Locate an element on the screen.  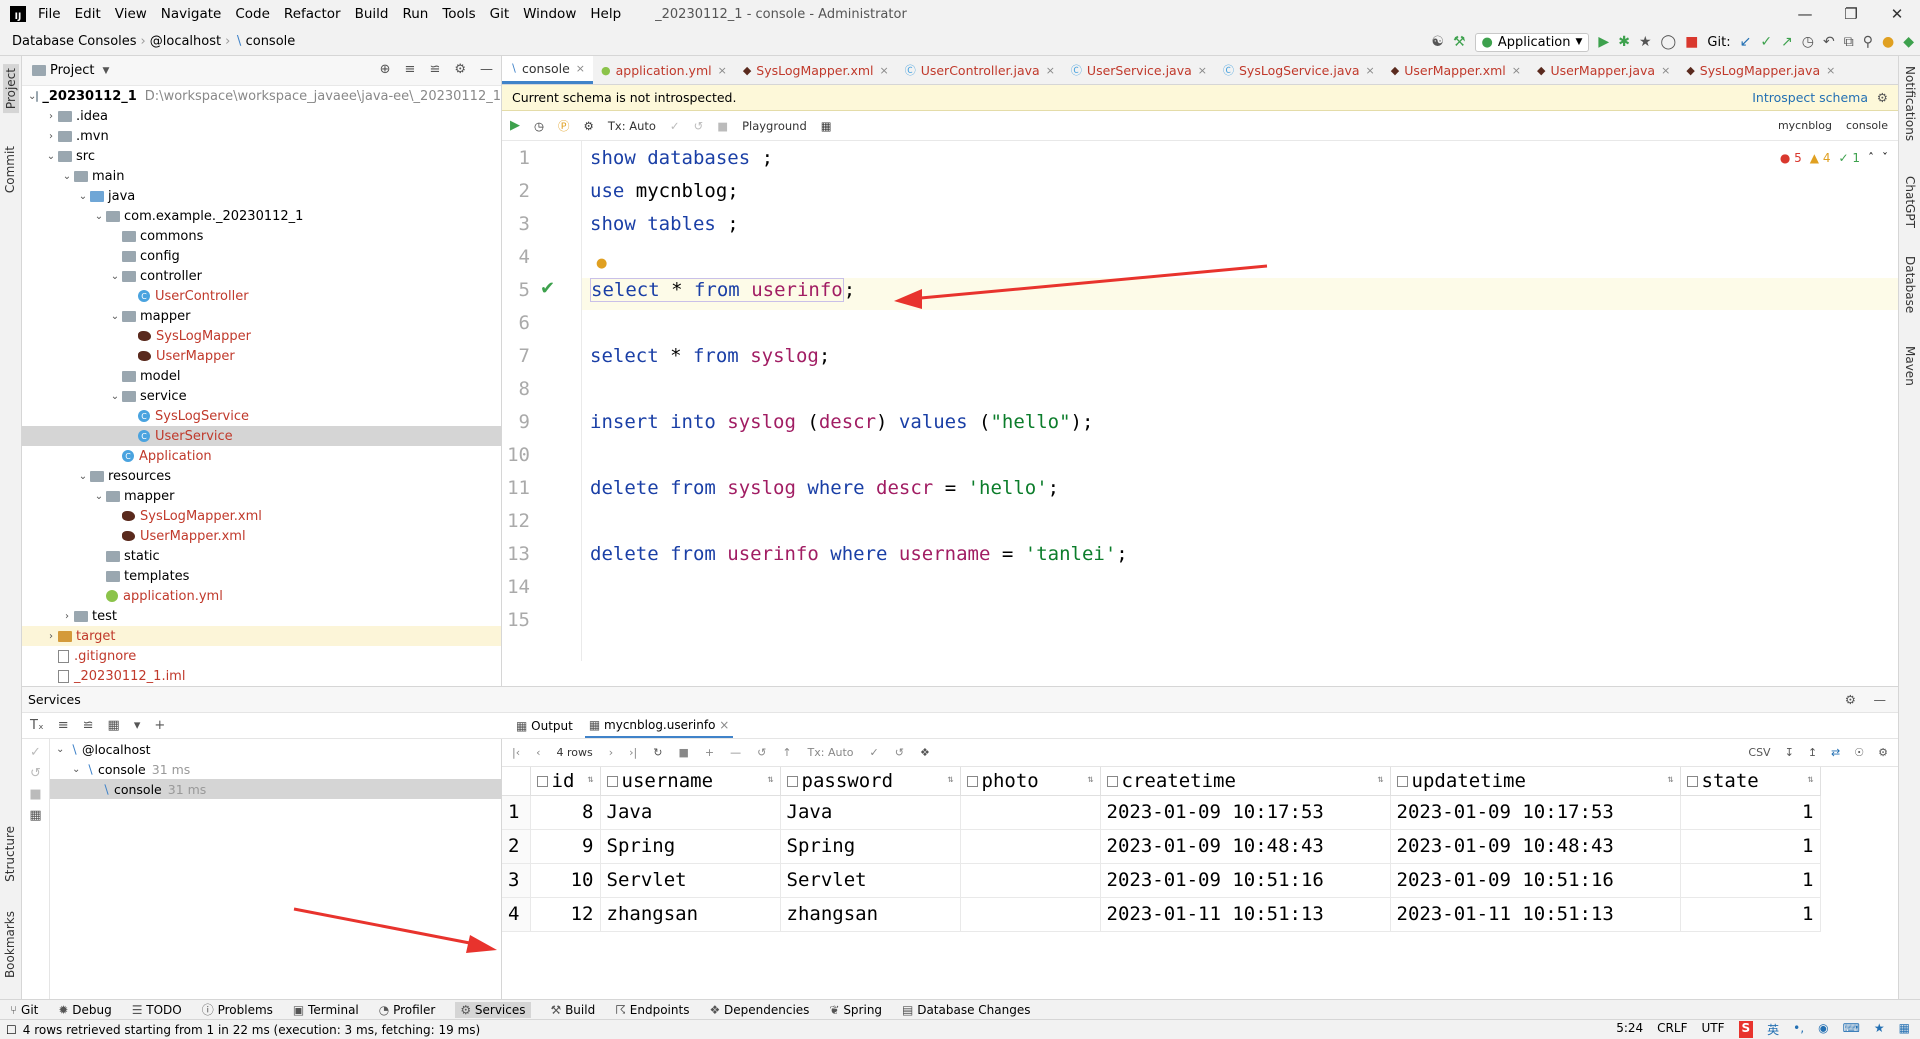
project-tree-item: › test is located at coordinates (261, 616).